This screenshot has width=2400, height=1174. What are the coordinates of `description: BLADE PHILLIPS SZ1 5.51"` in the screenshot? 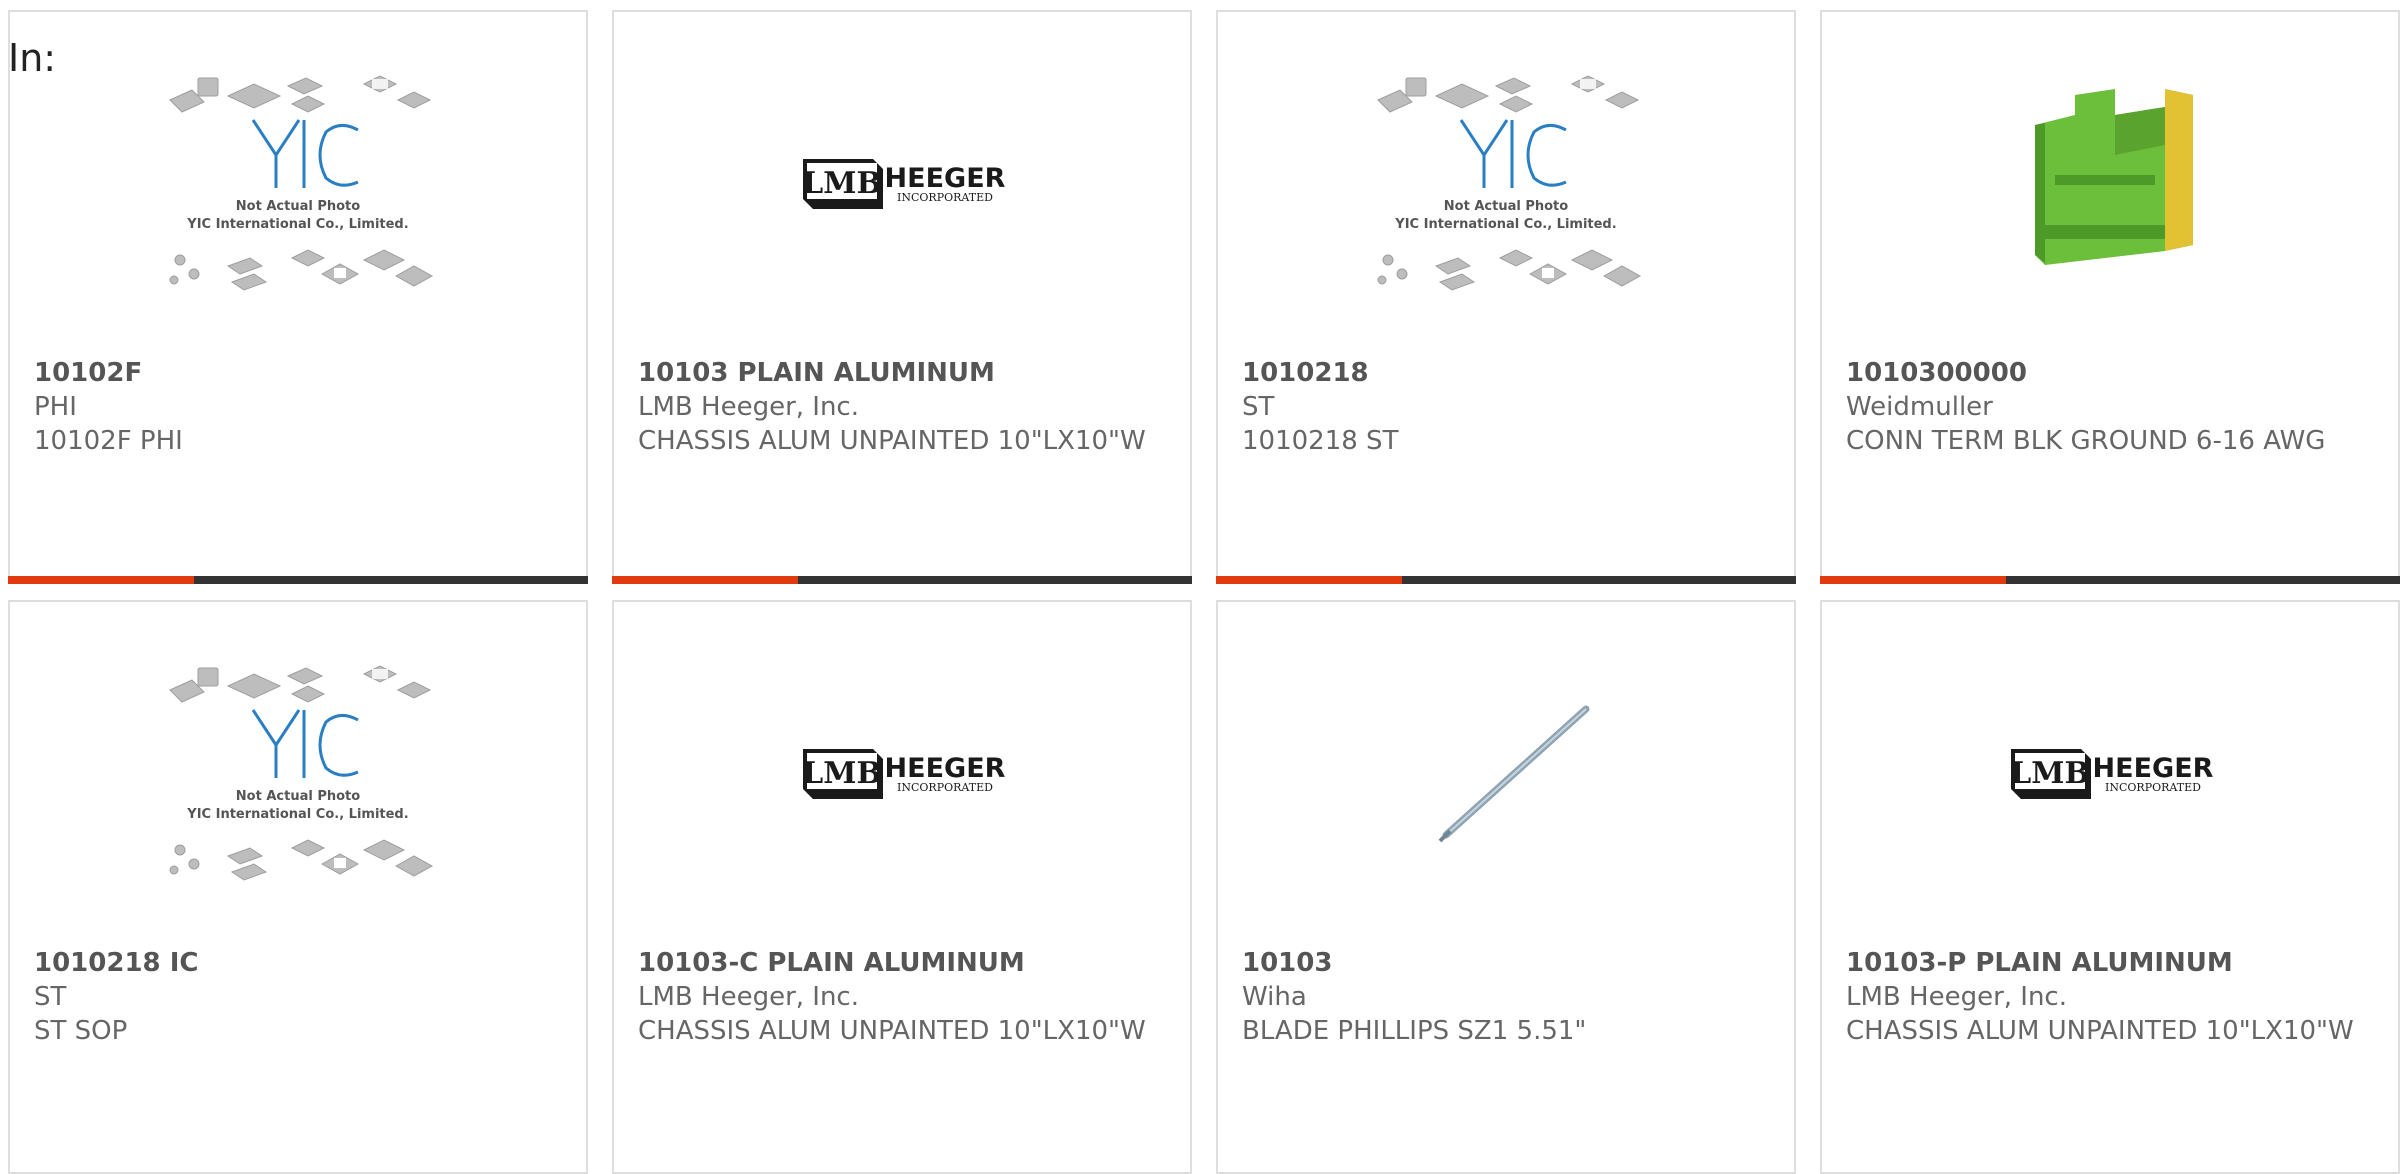 It's located at (1414, 1031).